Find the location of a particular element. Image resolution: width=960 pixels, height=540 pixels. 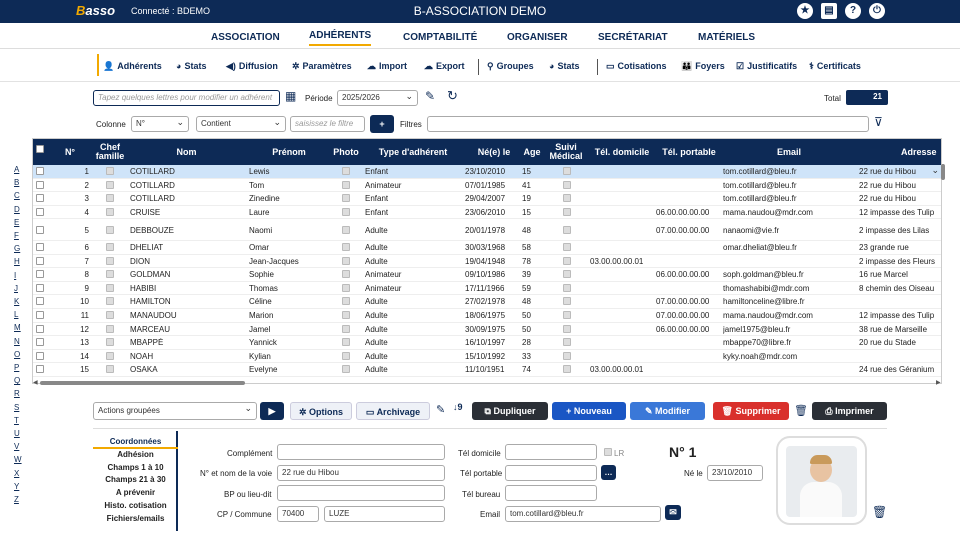

nav-secretariat: SECRÉTARIAT is located at coordinates (633, 37).